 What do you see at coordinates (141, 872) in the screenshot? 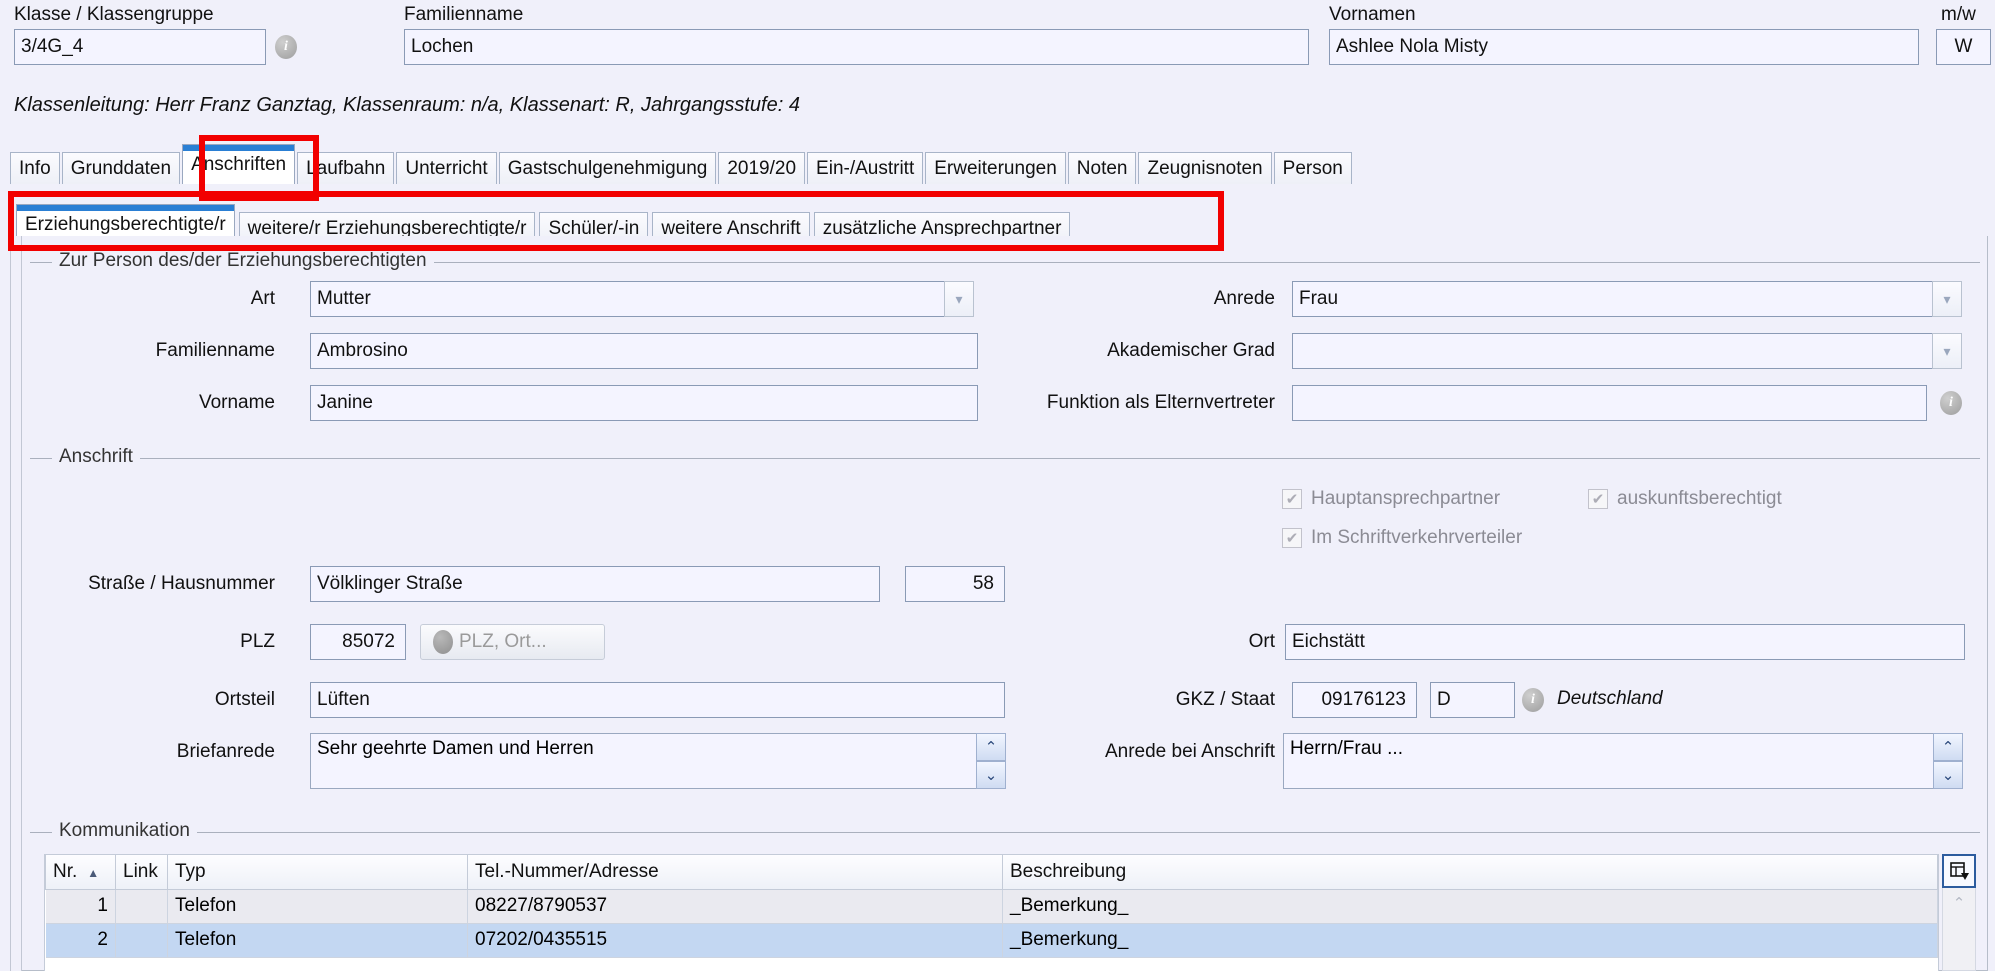
I see `column-header-link: Link` at bounding box center [141, 872].